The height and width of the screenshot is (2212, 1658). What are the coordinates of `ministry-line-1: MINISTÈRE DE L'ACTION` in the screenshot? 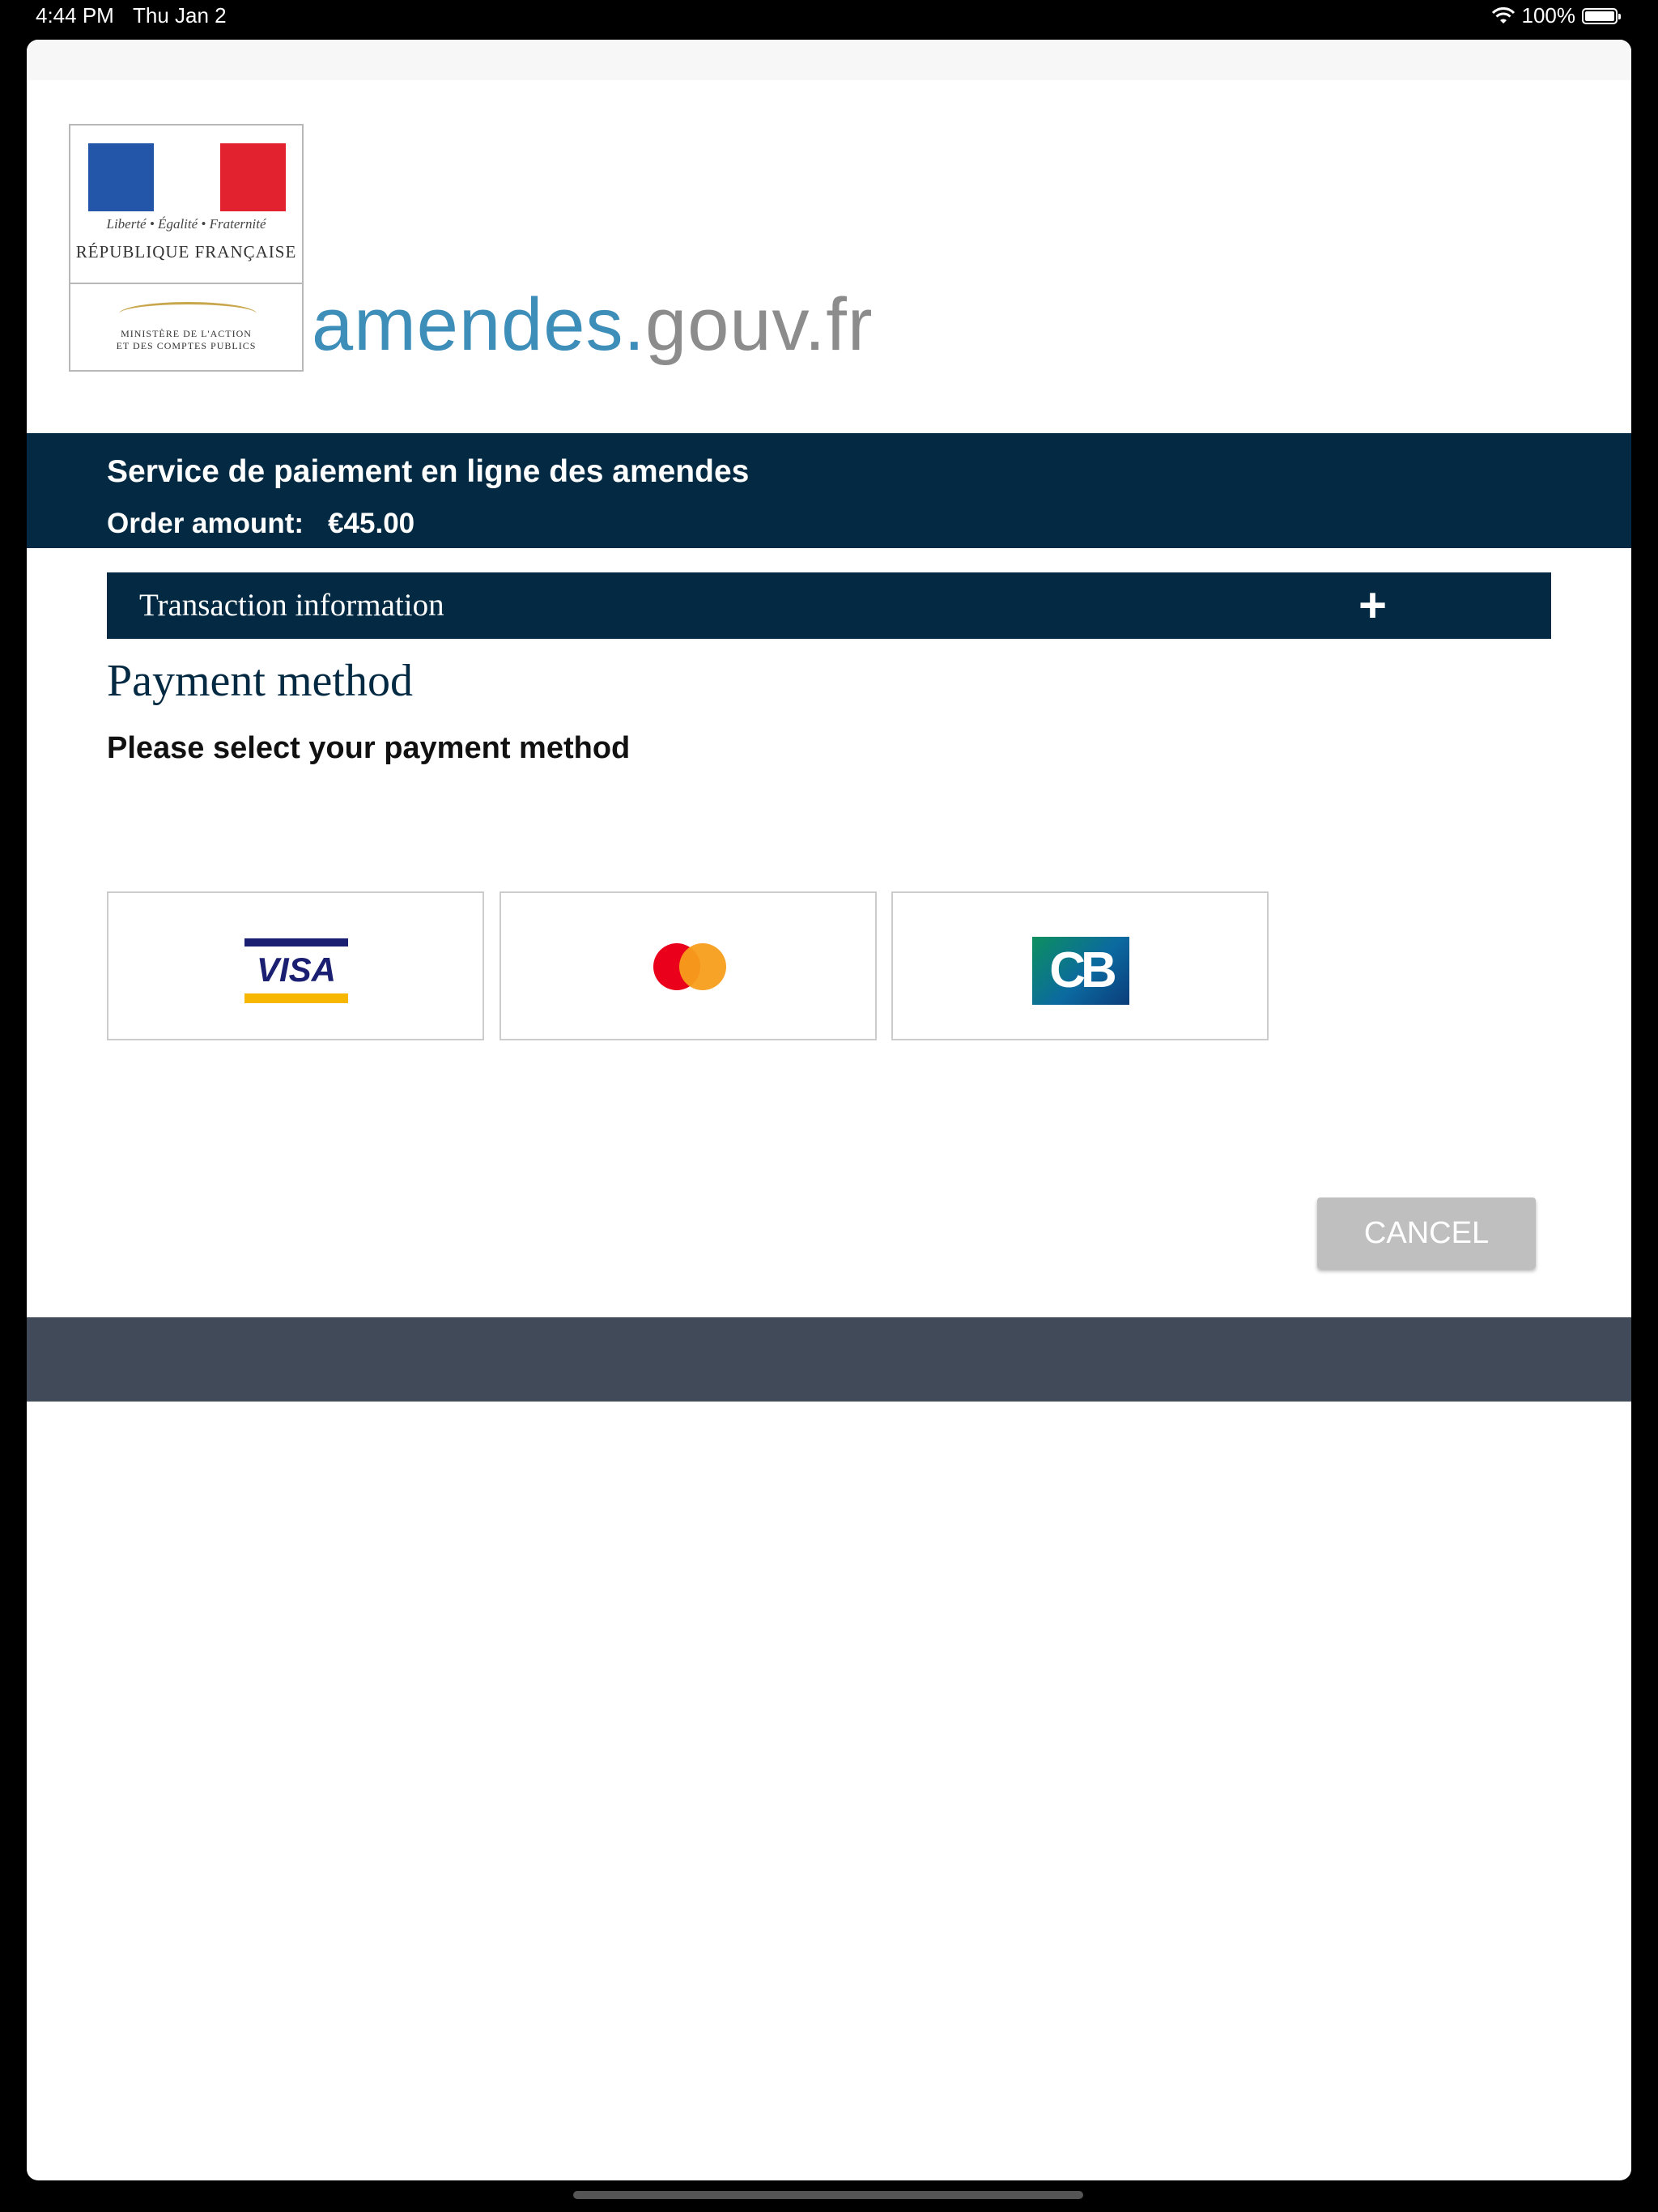 It's located at (186, 334).